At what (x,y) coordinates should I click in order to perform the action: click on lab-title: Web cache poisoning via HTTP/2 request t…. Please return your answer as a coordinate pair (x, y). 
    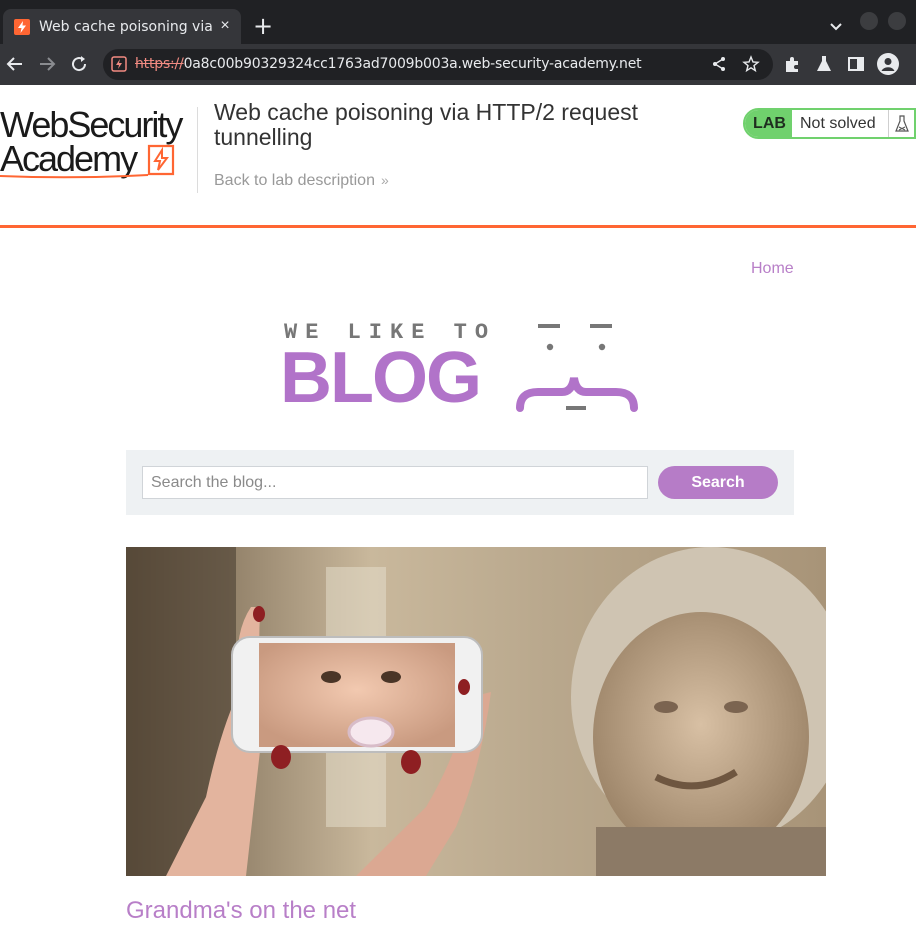
    Looking at the image, I should click on (426, 124).